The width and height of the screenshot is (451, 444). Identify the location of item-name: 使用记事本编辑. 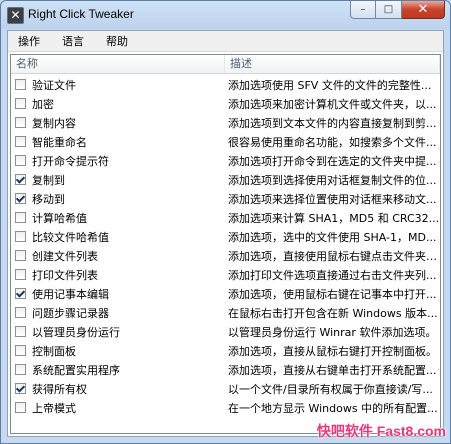
(70, 294).